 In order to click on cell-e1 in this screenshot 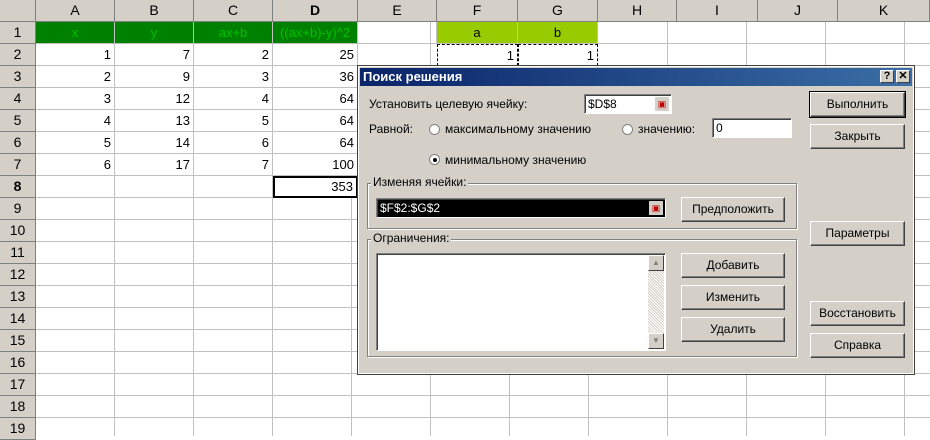, I will do `click(397, 33)`.